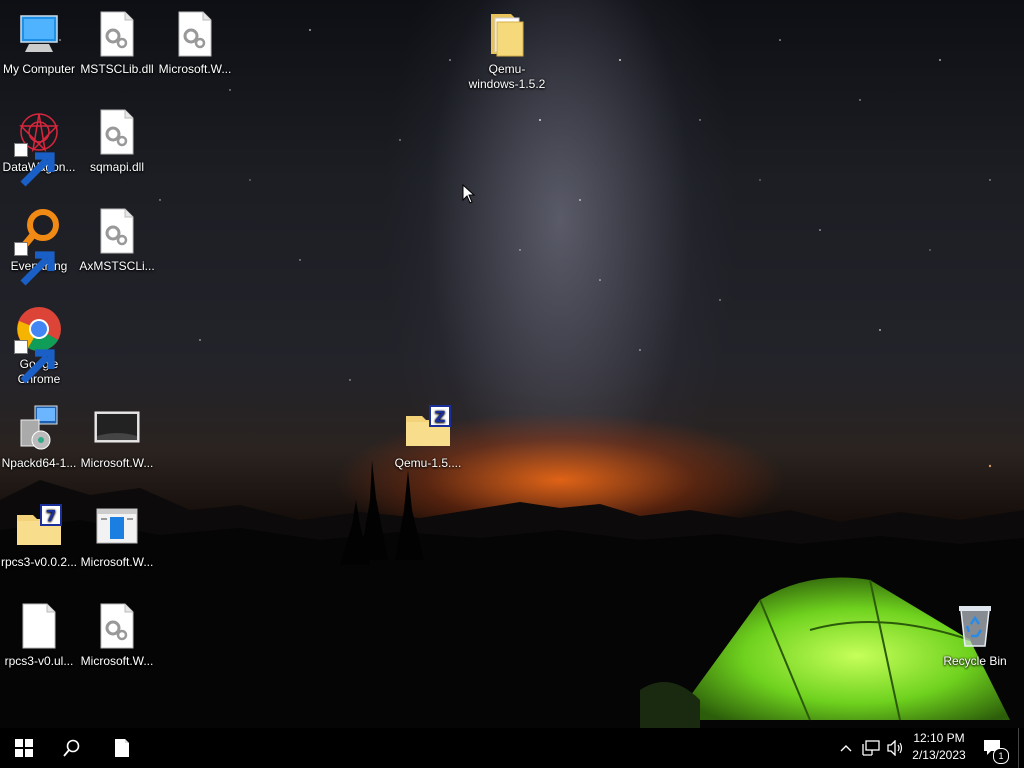 This screenshot has width=1024, height=768. I want to click on everything-icon: Everything, so click(39, 246).